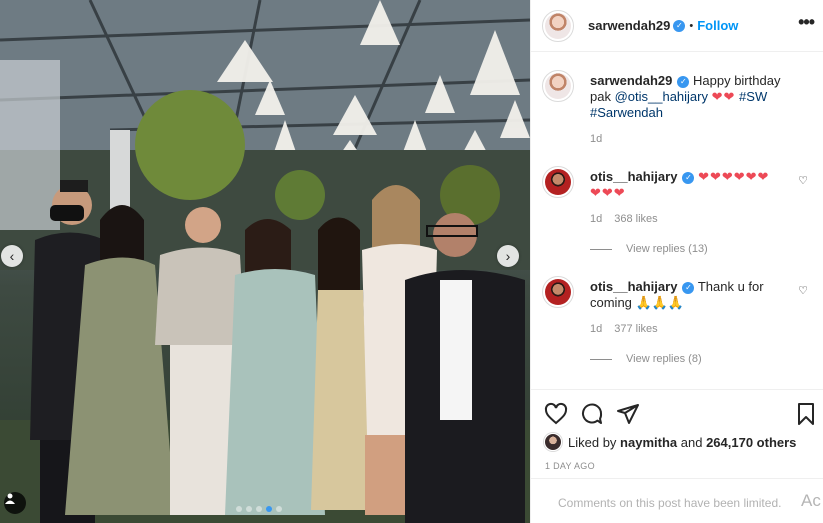 This screenshot has width=823, height=523. Describe the element at coordinates (677, 500) in the screenshot. I see `comments-limited-notice: Comments on this post have been limited.` at that location.